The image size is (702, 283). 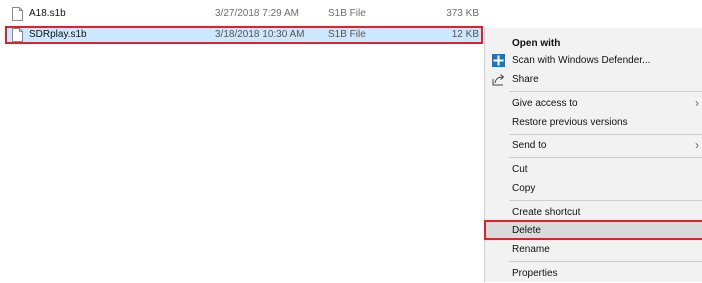 I want to click on menu-item-properties: Properties, so click(x=593, y=273).